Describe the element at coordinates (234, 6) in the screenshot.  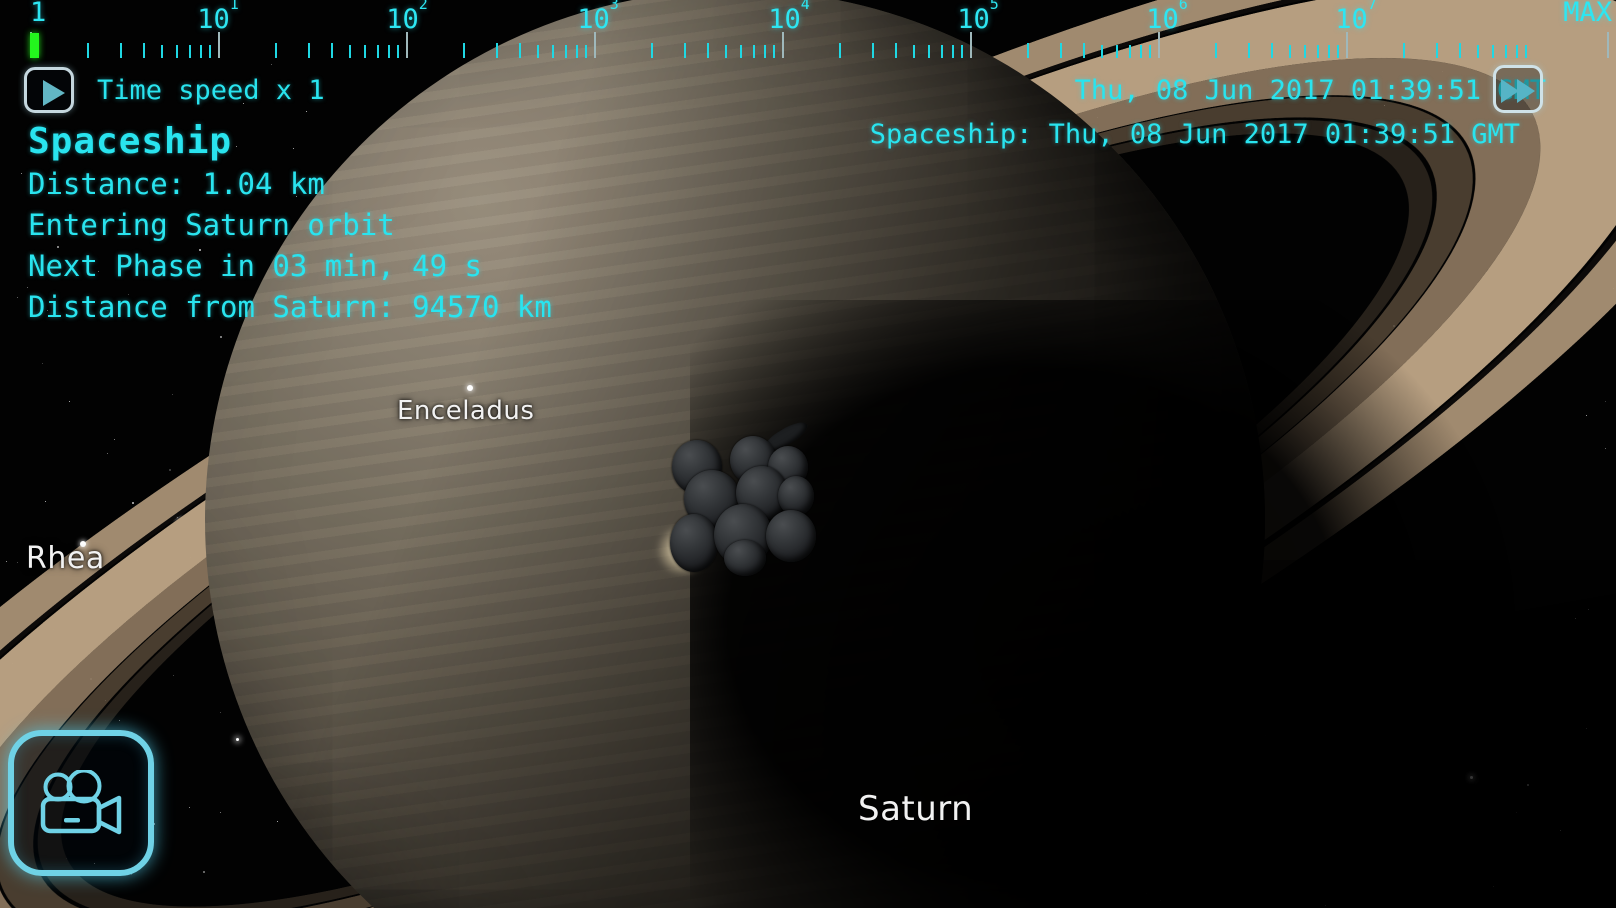
I see `scale-label-exponent: 1` at that location.